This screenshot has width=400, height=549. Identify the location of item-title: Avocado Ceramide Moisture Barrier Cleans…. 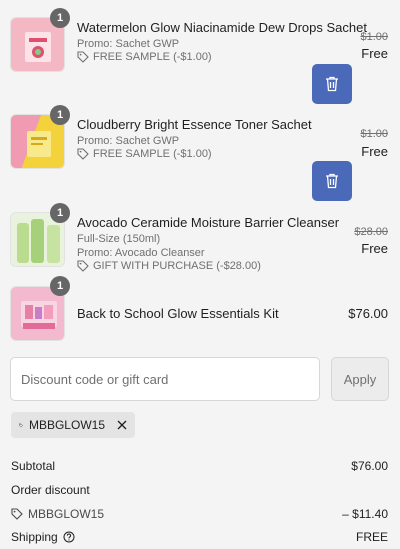
(208, 222).